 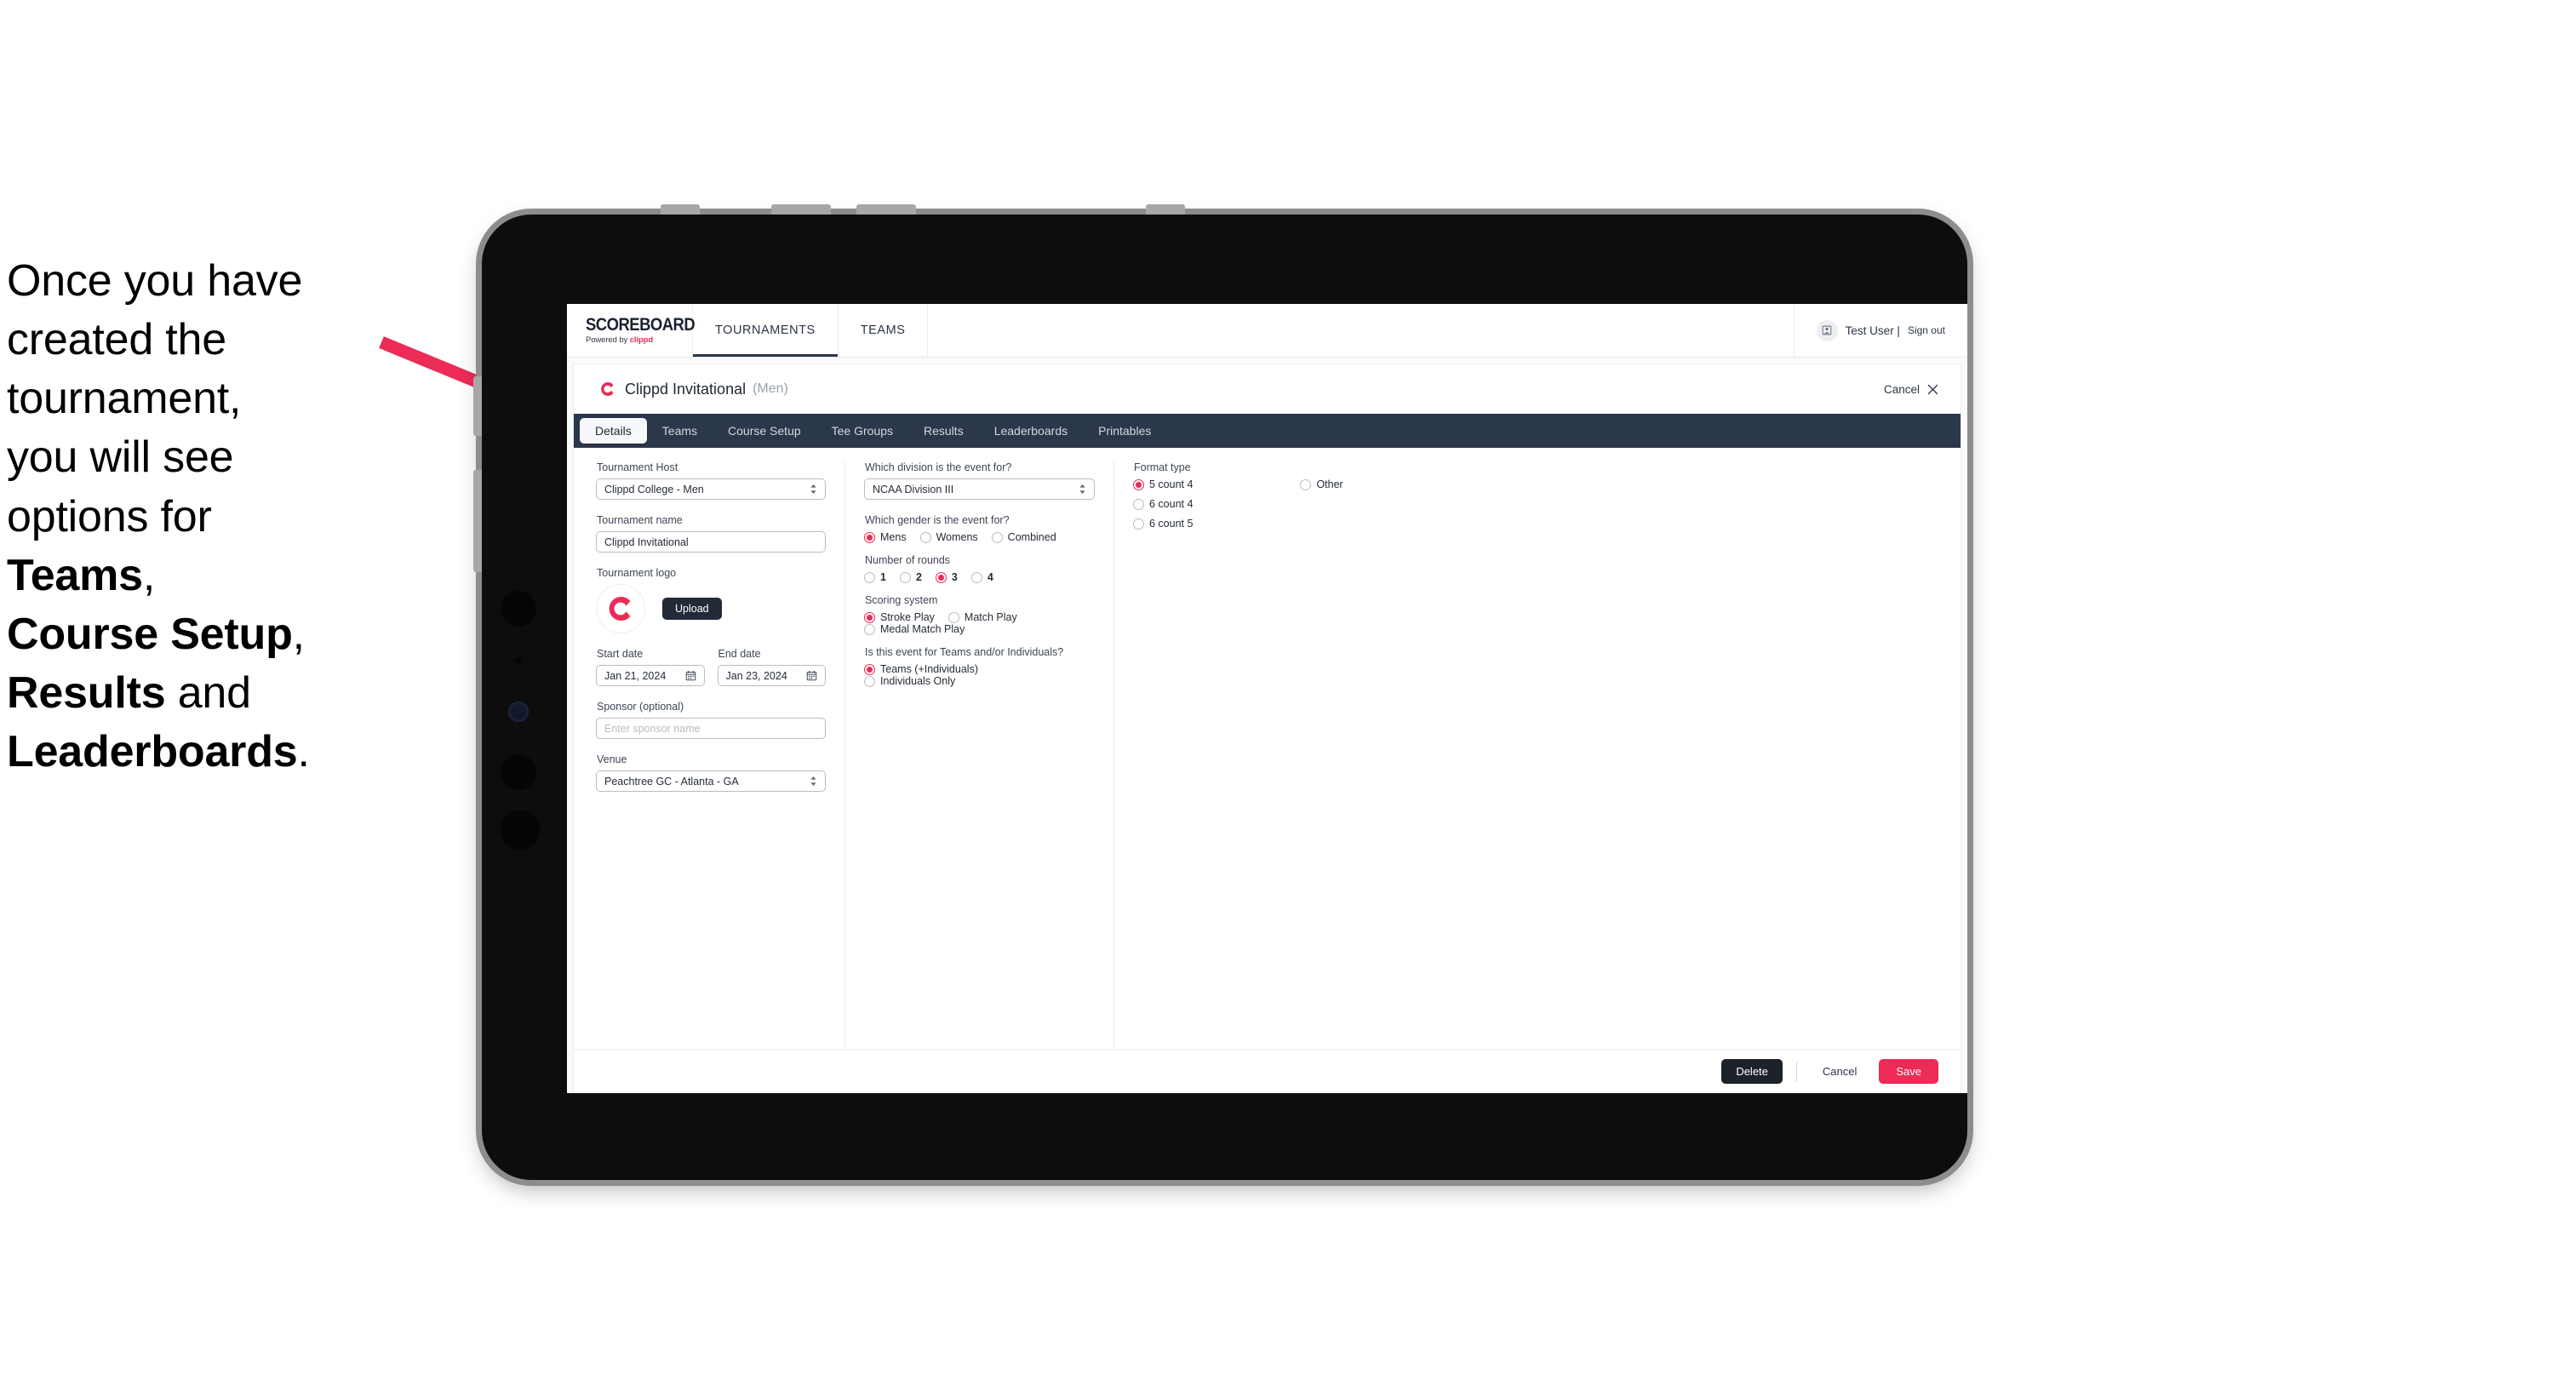 I want to click on nav-tab-teams: TEAMS, so click(x=884, y=330).